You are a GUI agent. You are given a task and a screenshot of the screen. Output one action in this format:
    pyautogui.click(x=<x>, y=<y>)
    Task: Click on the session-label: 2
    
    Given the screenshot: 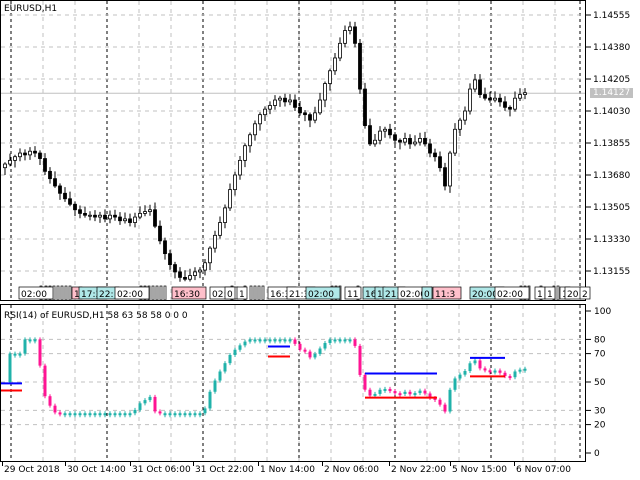 What is the action you would take?
    pyautogui.click(x=585, y=295)
    